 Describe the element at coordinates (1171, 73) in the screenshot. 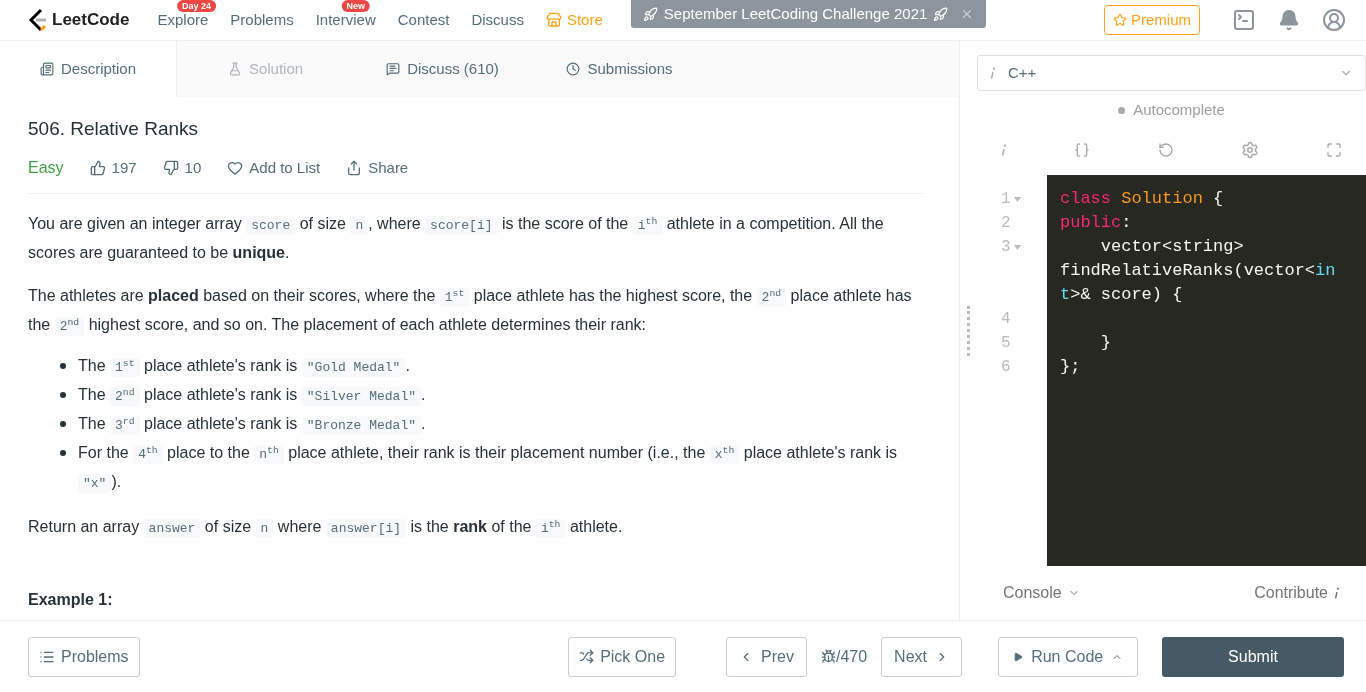

I see `language-select: C++` at that location.